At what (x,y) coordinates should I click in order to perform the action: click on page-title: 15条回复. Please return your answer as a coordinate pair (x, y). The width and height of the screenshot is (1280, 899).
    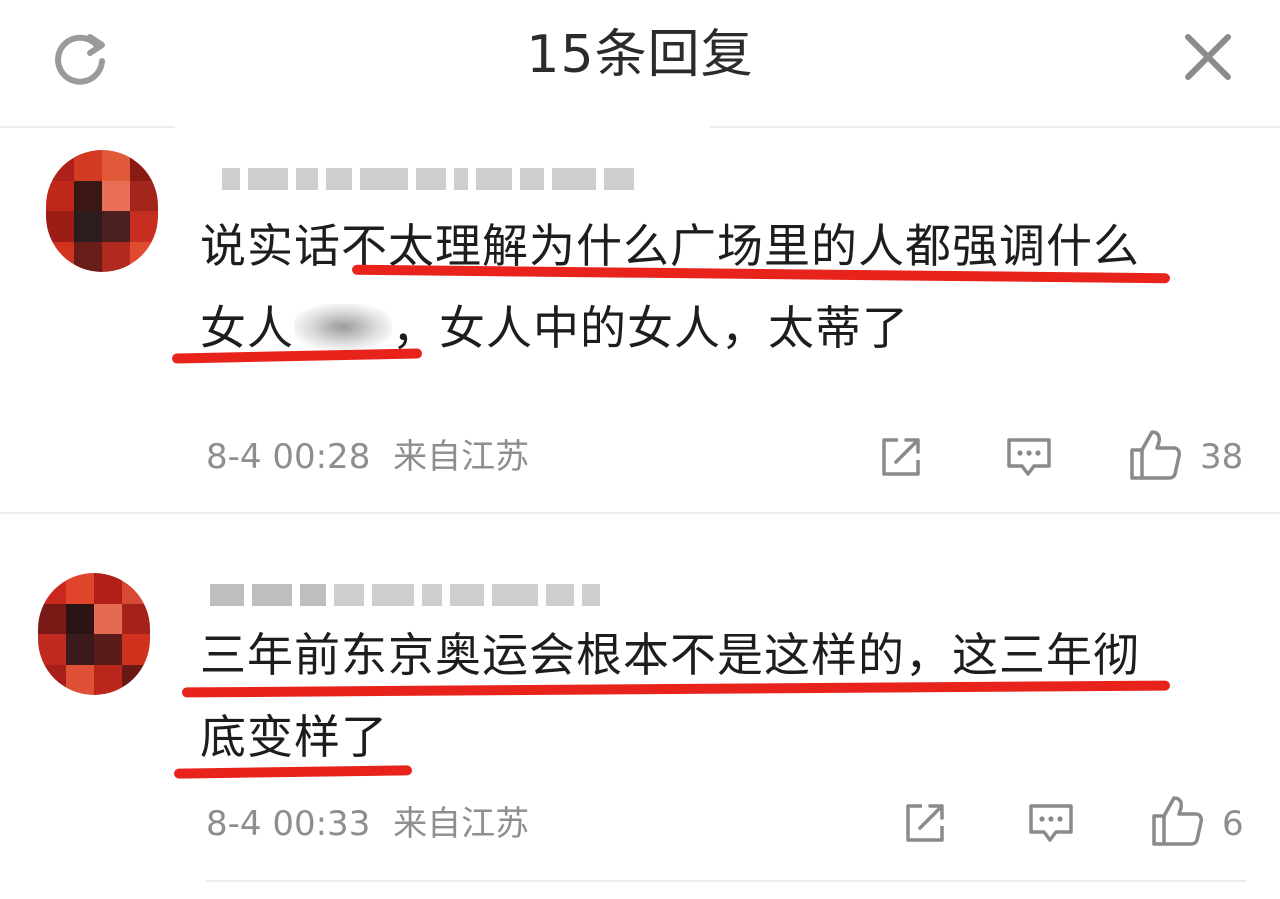
    Looking at the image, I should click on (640, 55).